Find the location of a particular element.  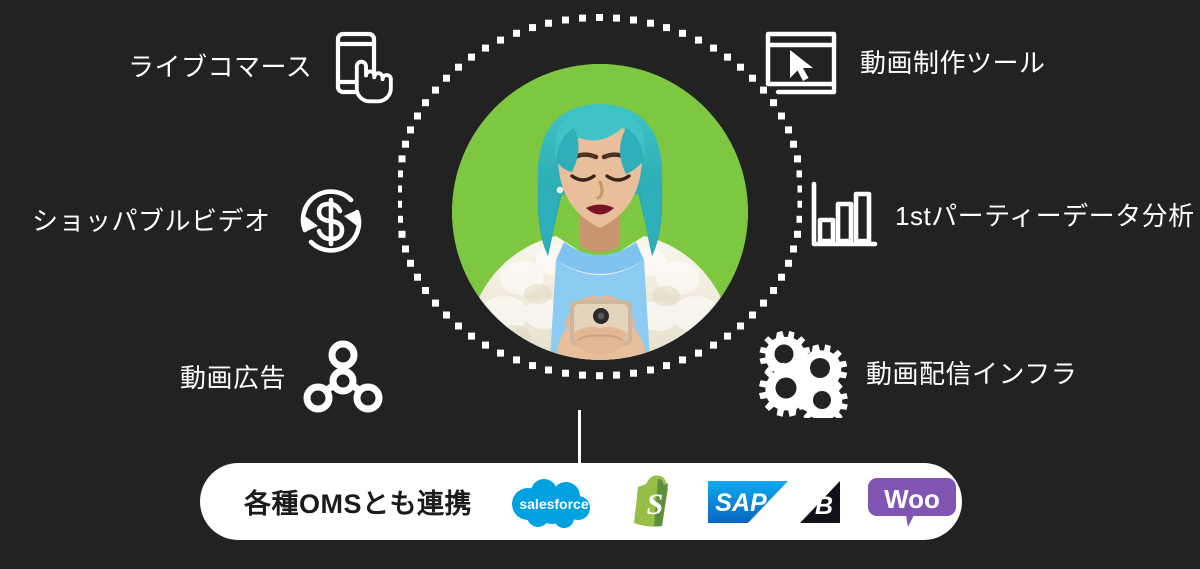

feature-label: 動画配信インフラ is located at coordinates (972, 374).